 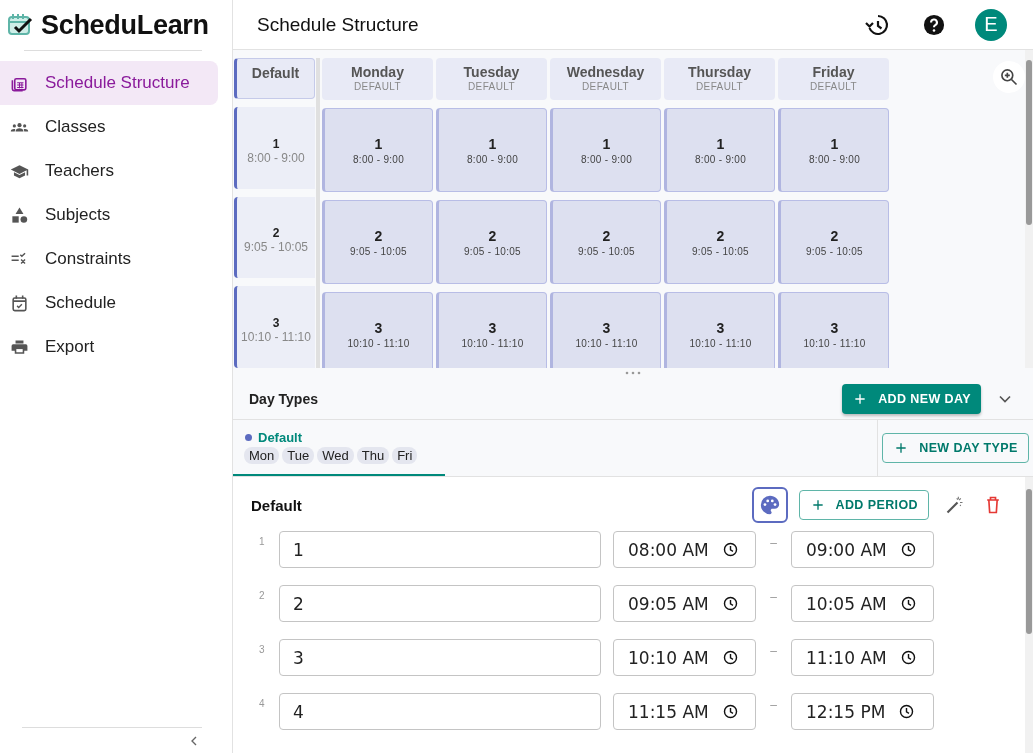 What do you see at coordinates (338, 24) in the screenshot?
I see `page-title: Schedule Structure` at bounding box center [338, 24].